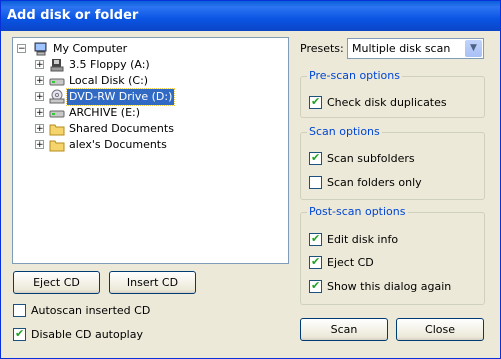  I want to click on autoscan-label: Autoscan inserted CD, so click(91, 310).